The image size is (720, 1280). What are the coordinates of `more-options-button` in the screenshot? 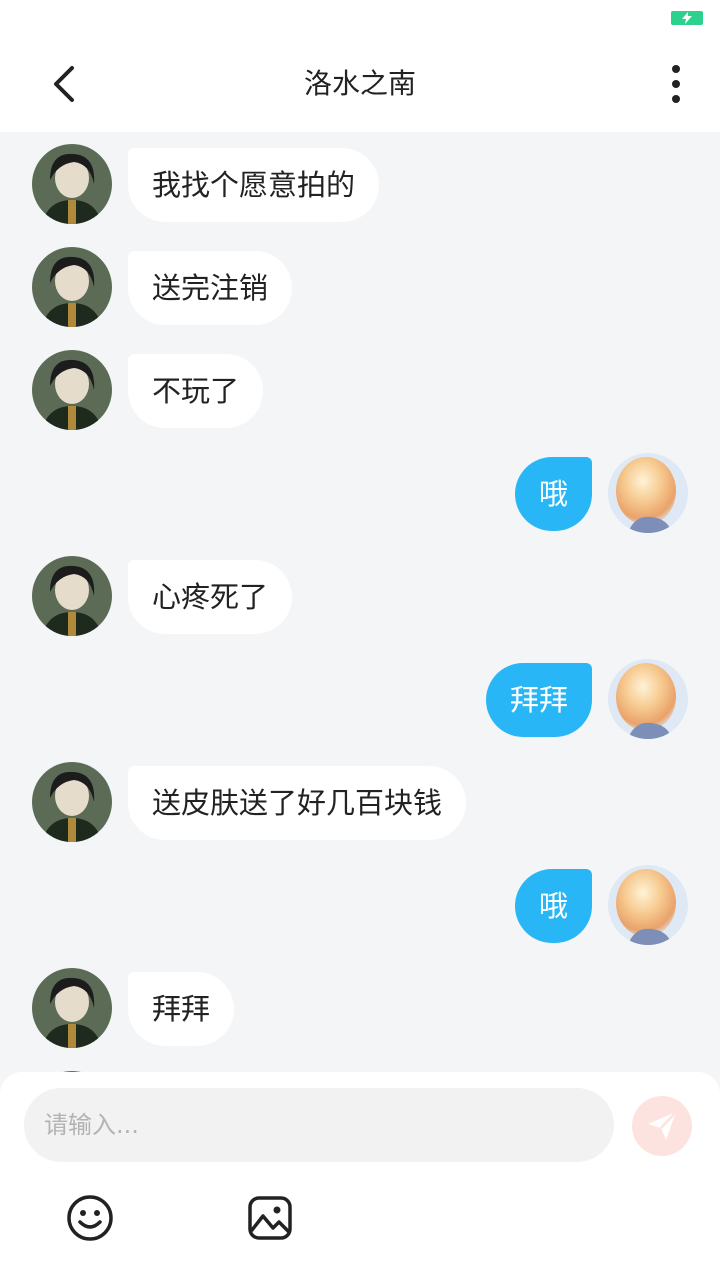 It's located at (676, 84).